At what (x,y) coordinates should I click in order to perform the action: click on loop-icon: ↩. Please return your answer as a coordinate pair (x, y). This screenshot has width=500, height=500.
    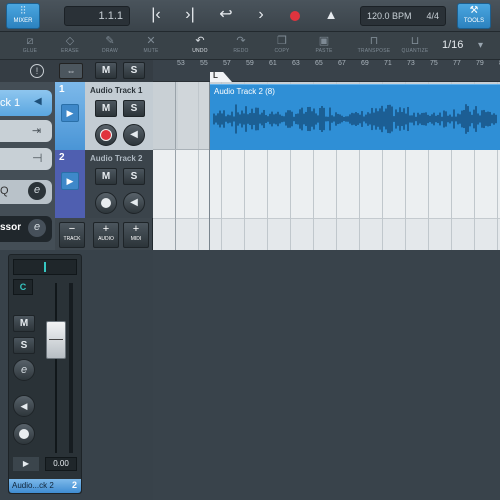
    Looking at the image, I should click on (226, 15).